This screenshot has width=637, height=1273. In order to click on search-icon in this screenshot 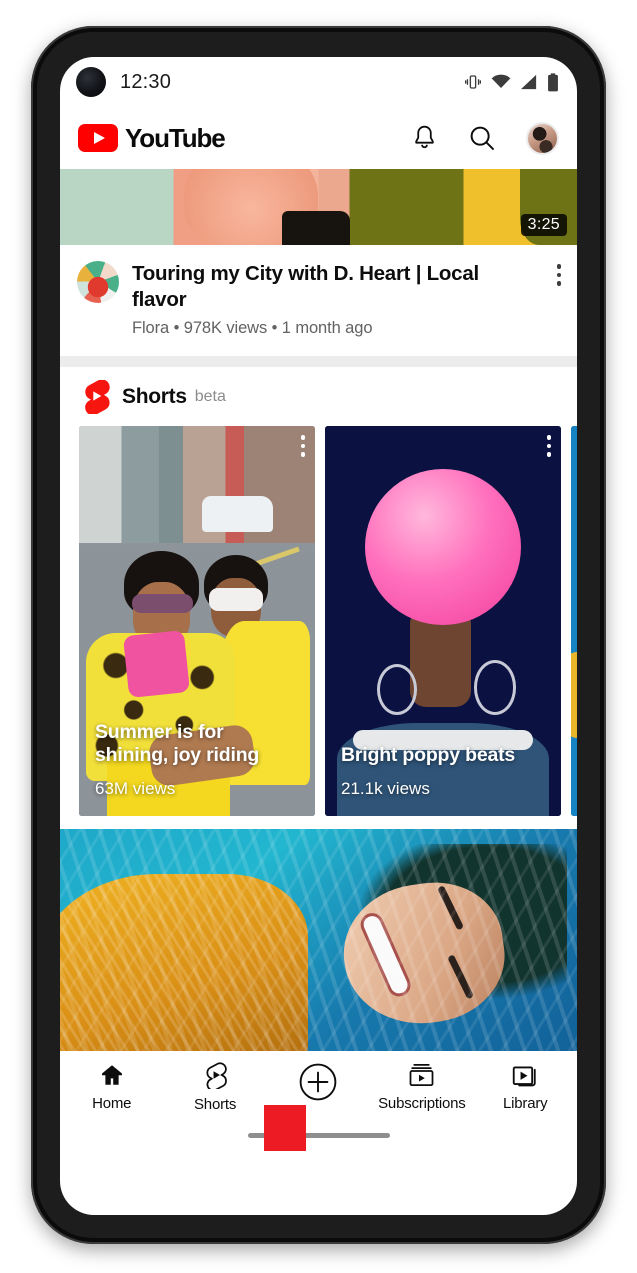, I will do `click(482, 138)`.